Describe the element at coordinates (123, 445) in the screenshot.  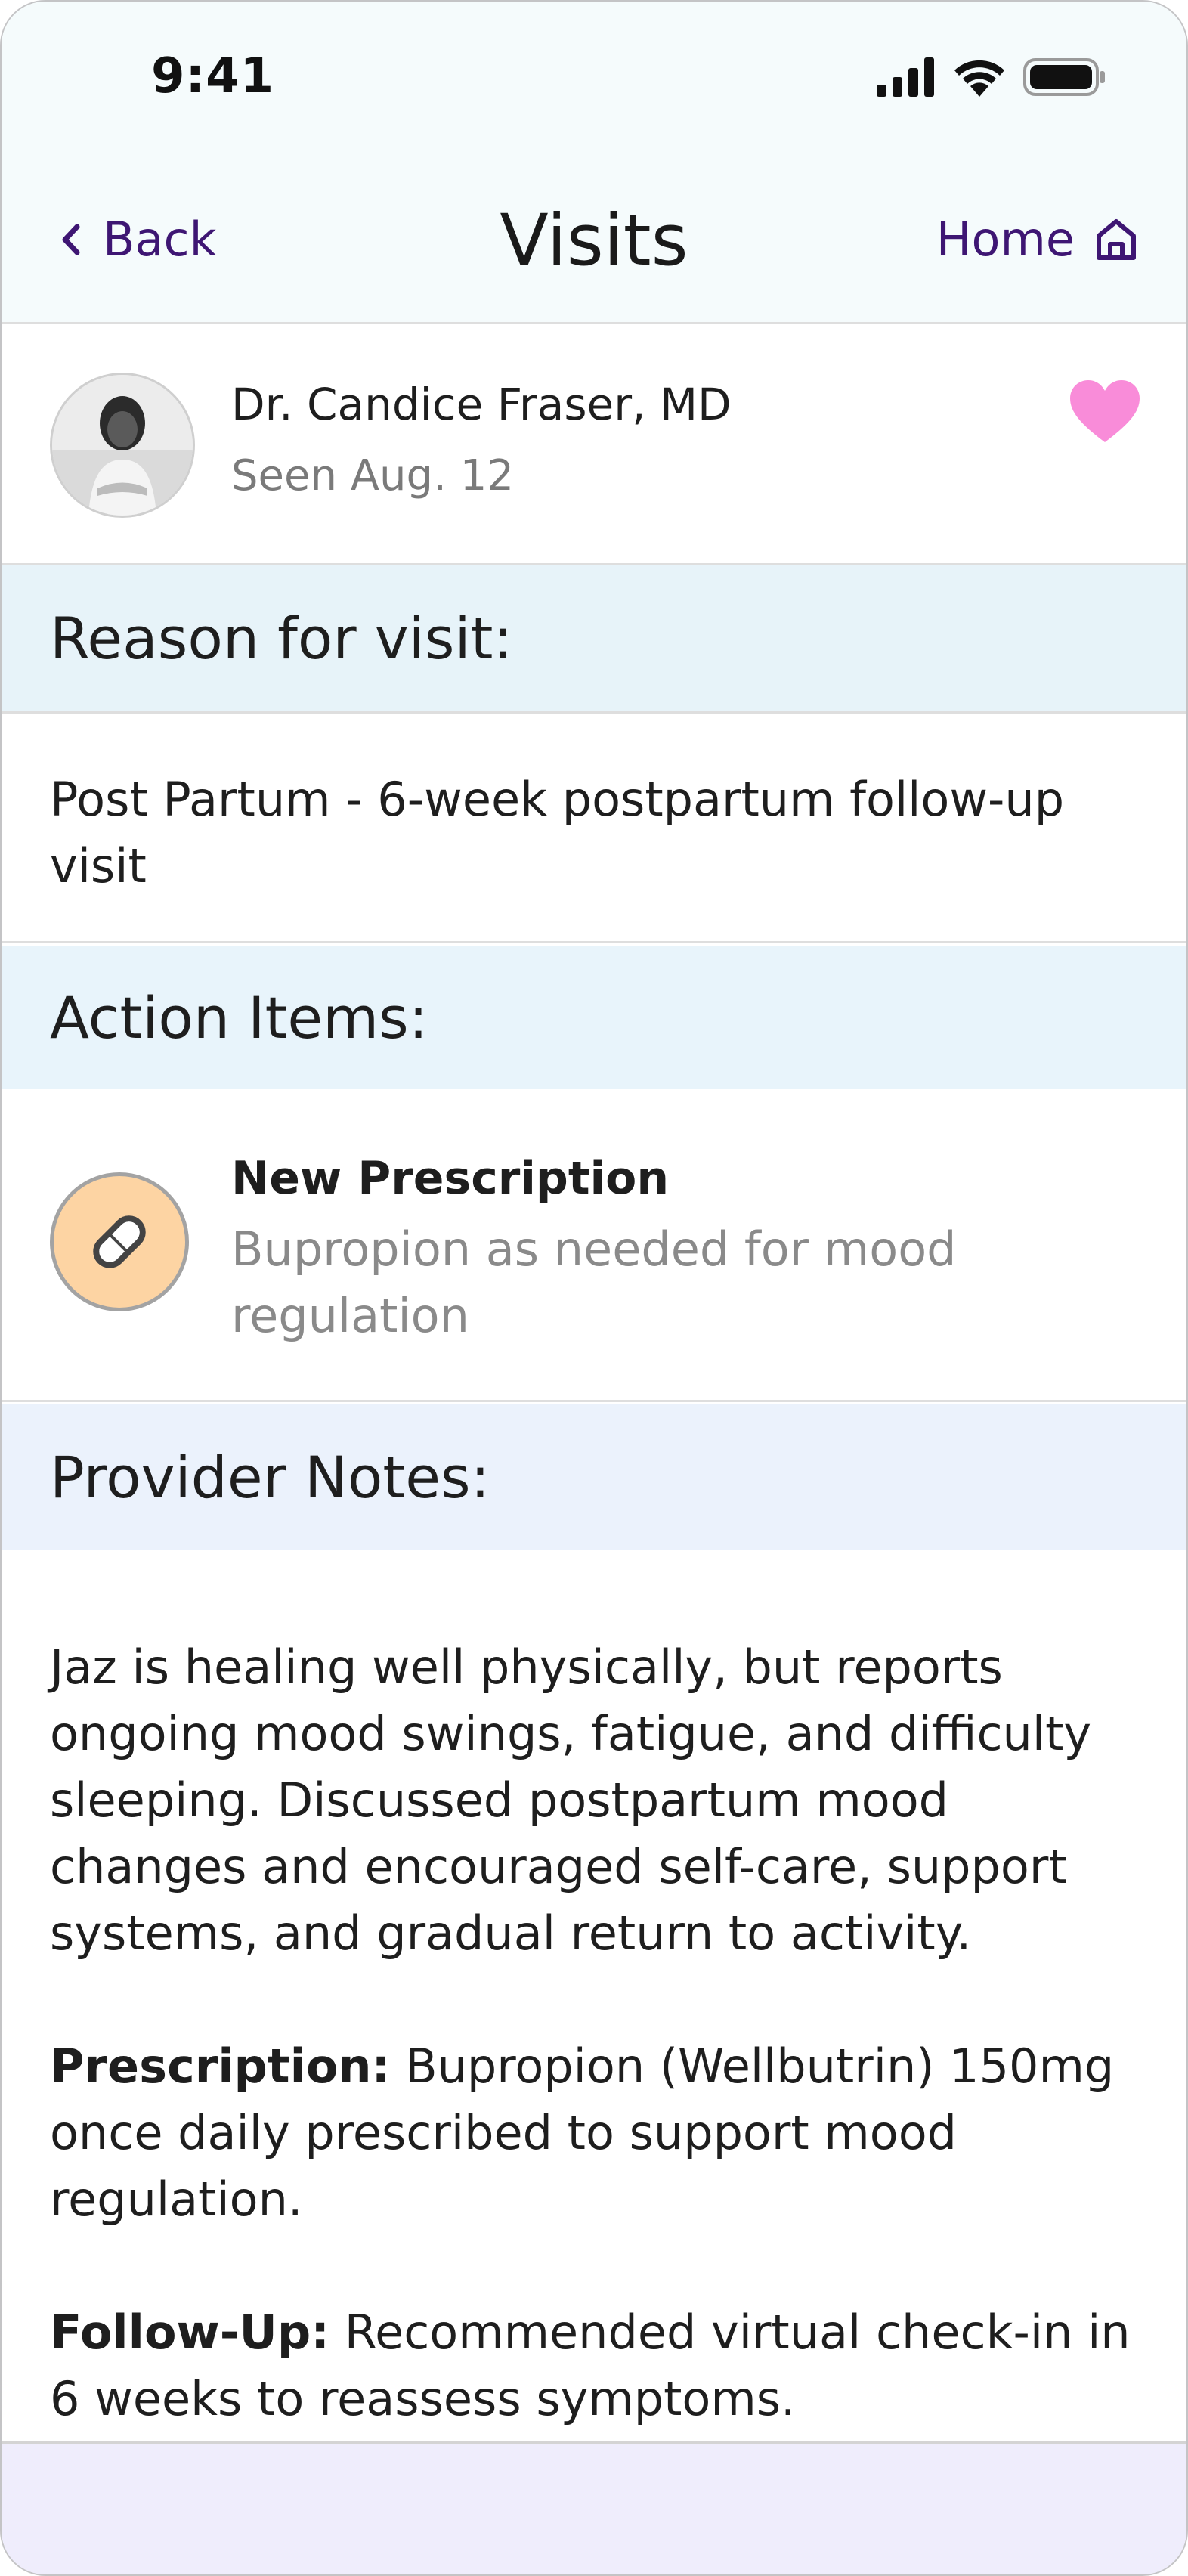
I see `avatar` at that location.